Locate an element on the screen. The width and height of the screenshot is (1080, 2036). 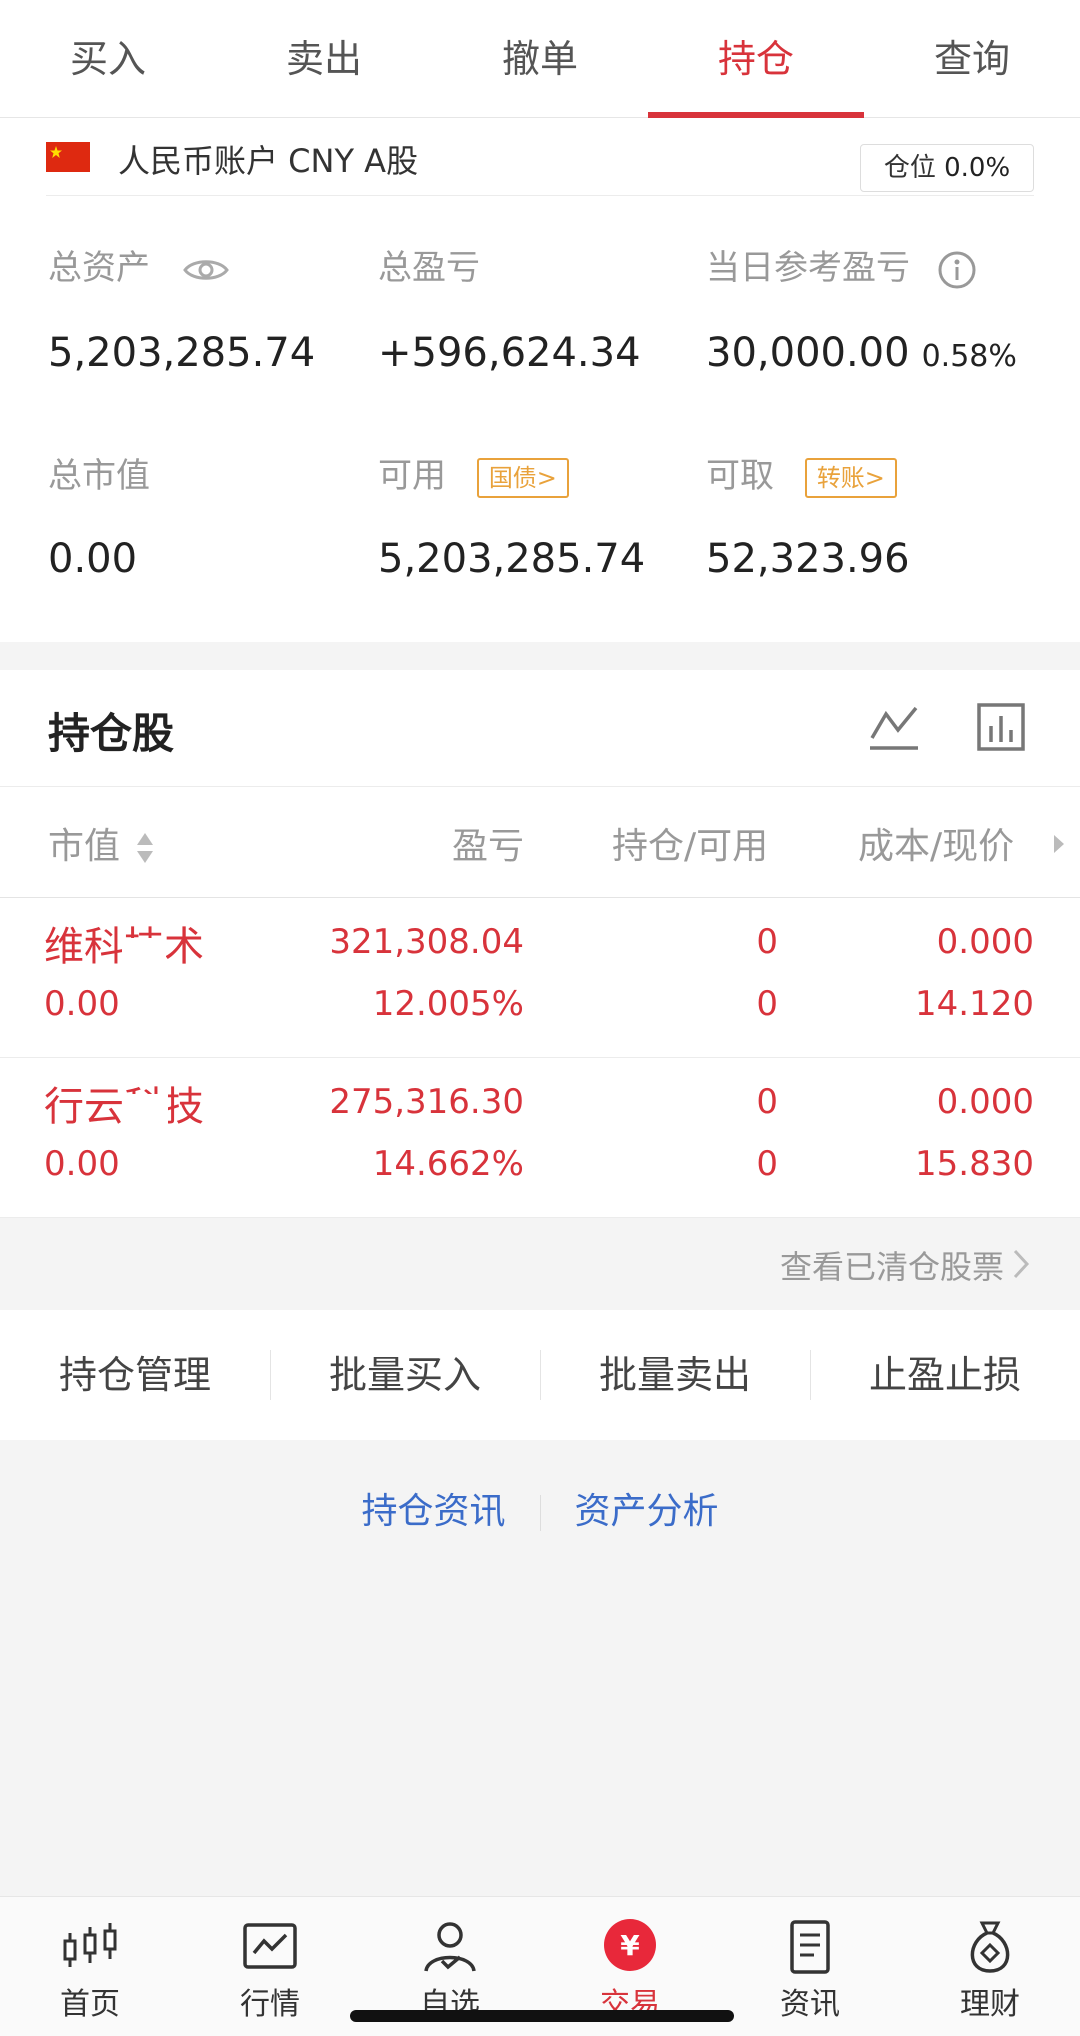
transfer-tag: 转账> is located at coordinates (850, 477).